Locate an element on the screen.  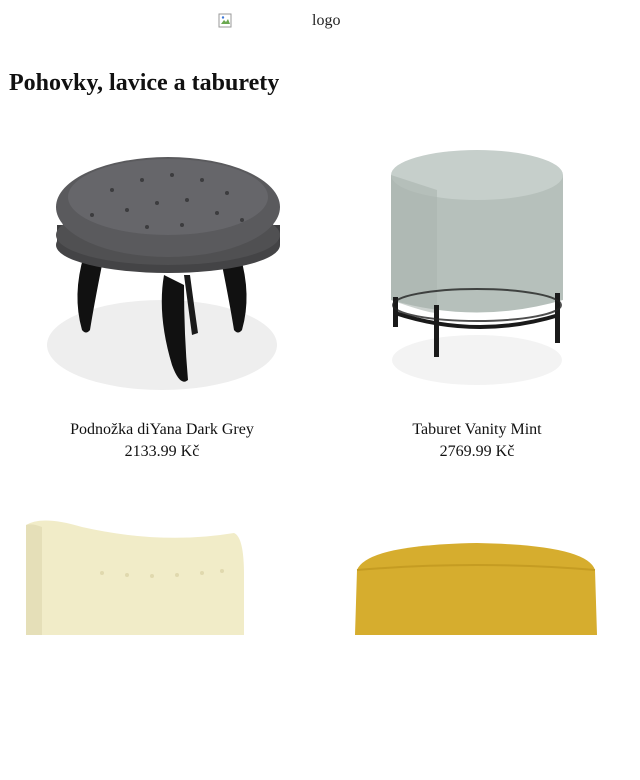
product-name: Podnožka diYana Dark Grey is located at coordinates (162, 430).